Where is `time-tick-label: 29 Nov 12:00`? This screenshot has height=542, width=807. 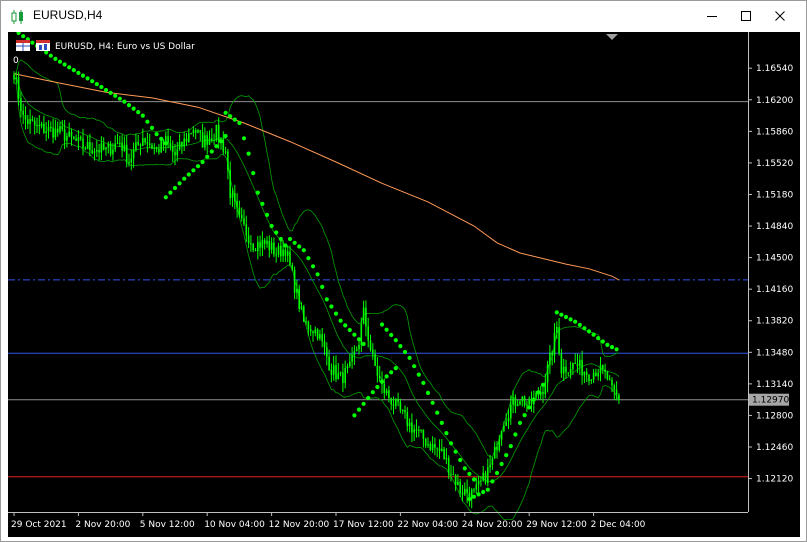 time-tick-label: 29 Nov 12:00 is located at coordinates (556, 525).